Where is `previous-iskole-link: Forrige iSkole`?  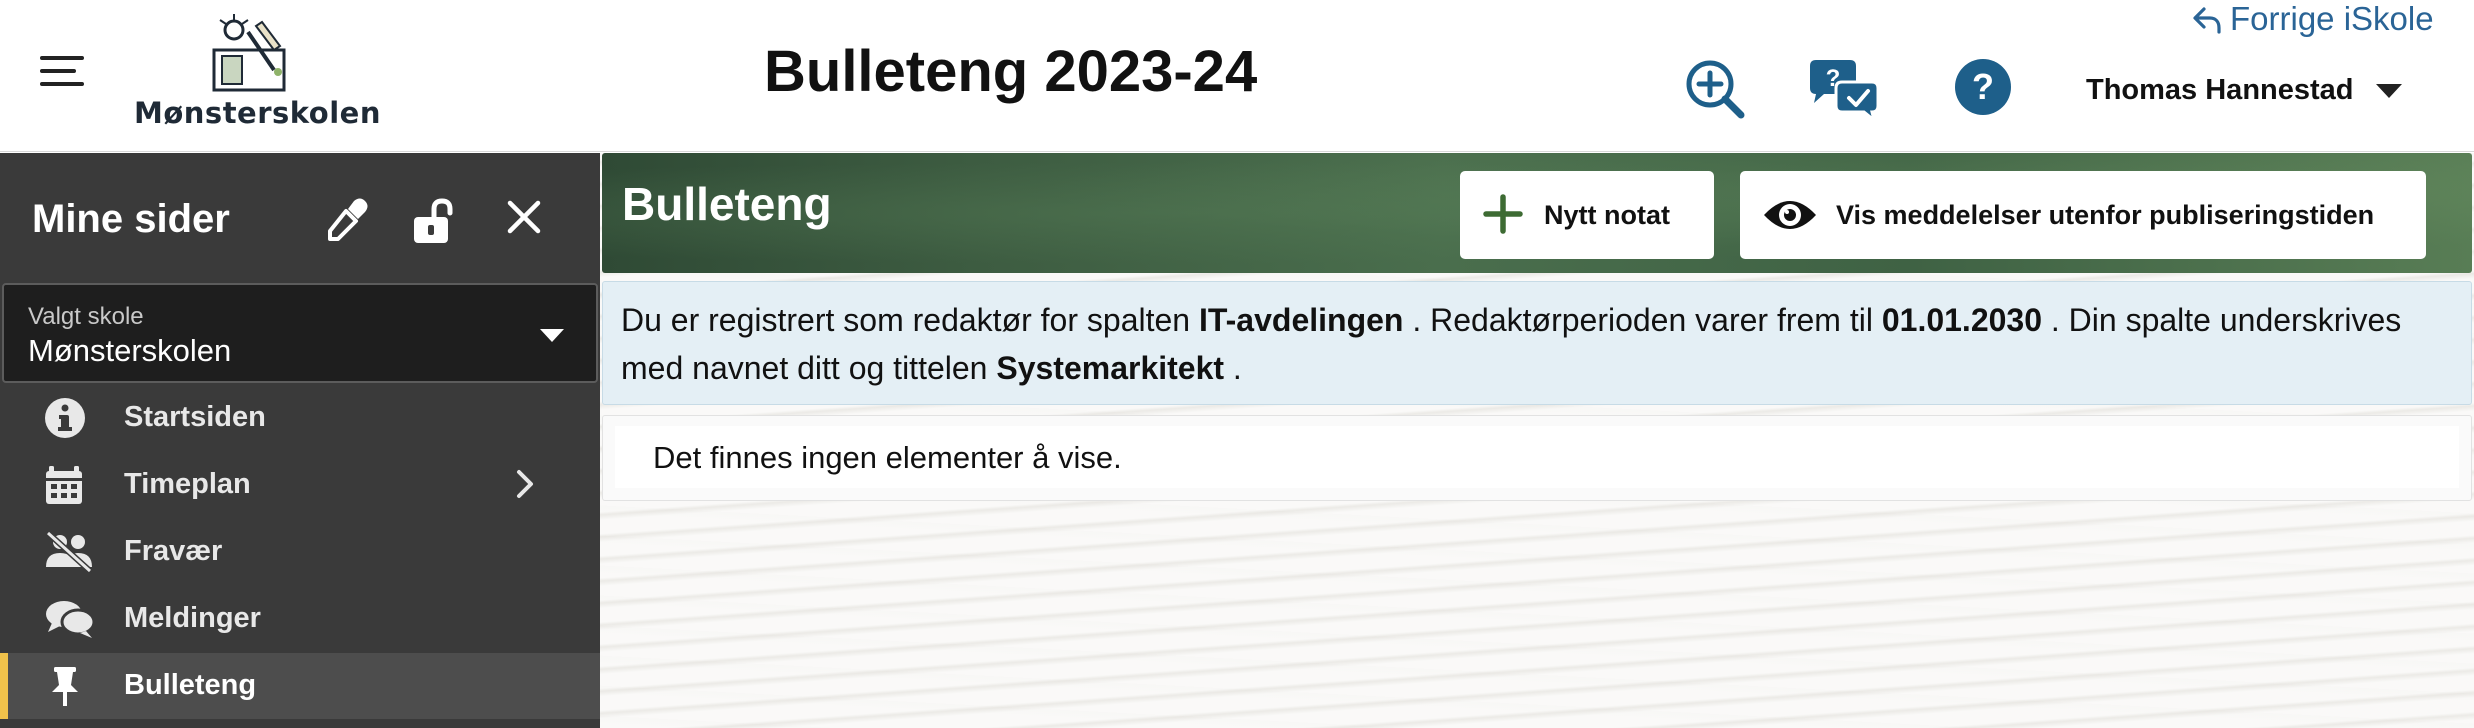 previous-iskole-link: Forrige iSkole is located at coordinates (2313, 21).